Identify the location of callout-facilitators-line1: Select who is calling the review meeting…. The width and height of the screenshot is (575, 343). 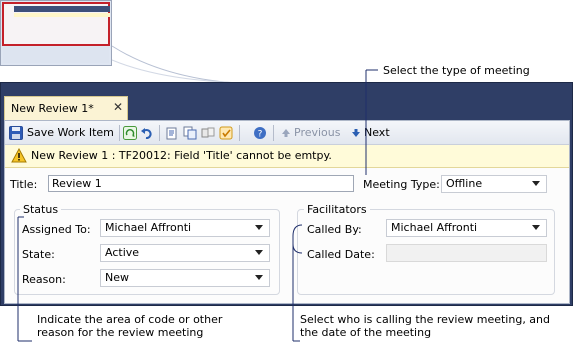
(425, 319).